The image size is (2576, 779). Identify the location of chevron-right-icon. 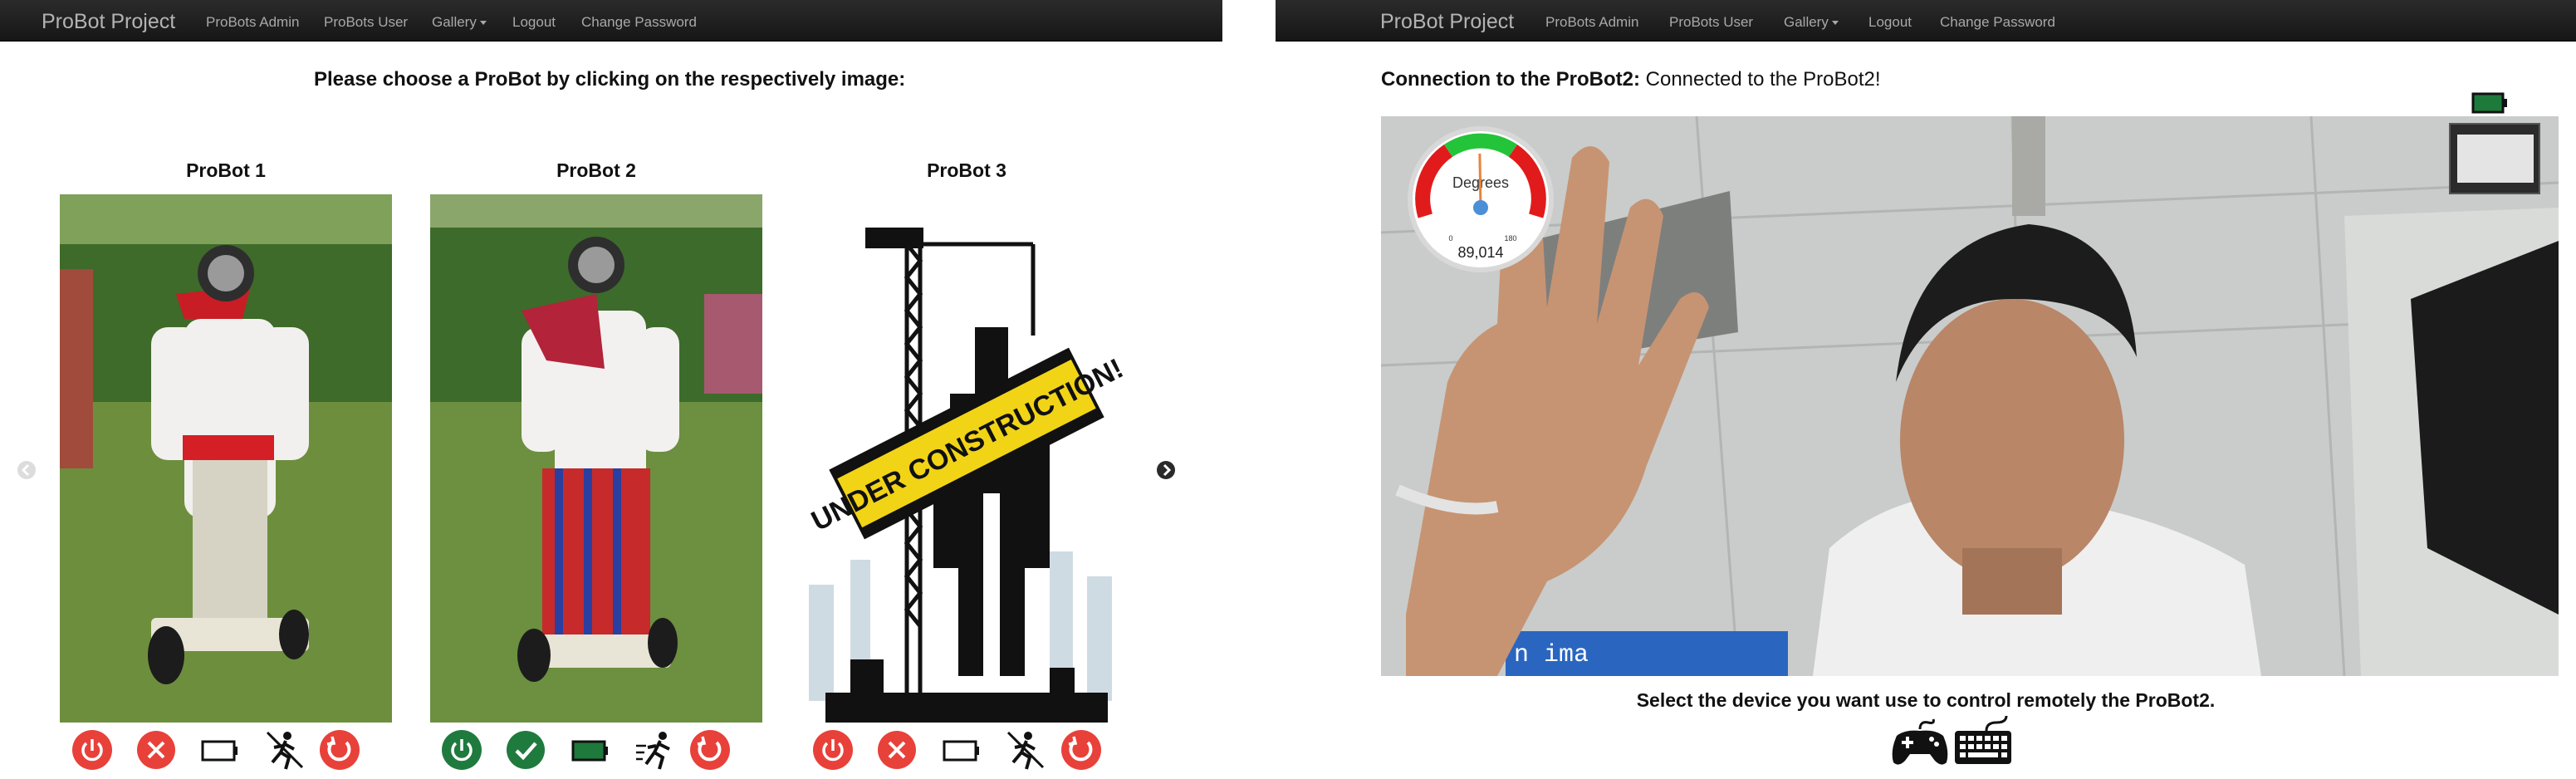
(1166, 470).